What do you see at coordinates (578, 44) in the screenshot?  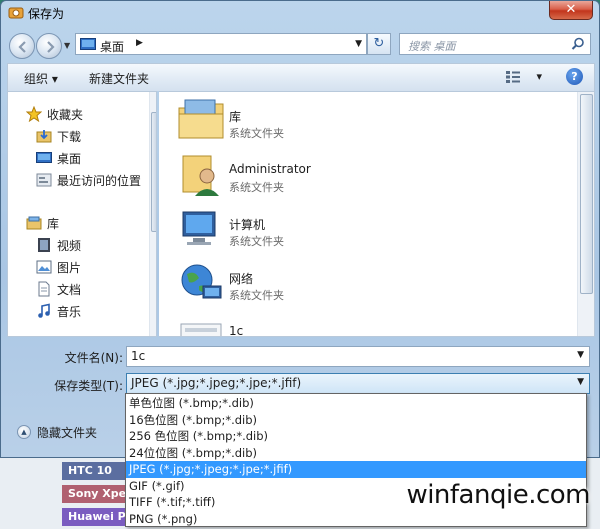 I see `search-icon` at bounding box center [578, 44].